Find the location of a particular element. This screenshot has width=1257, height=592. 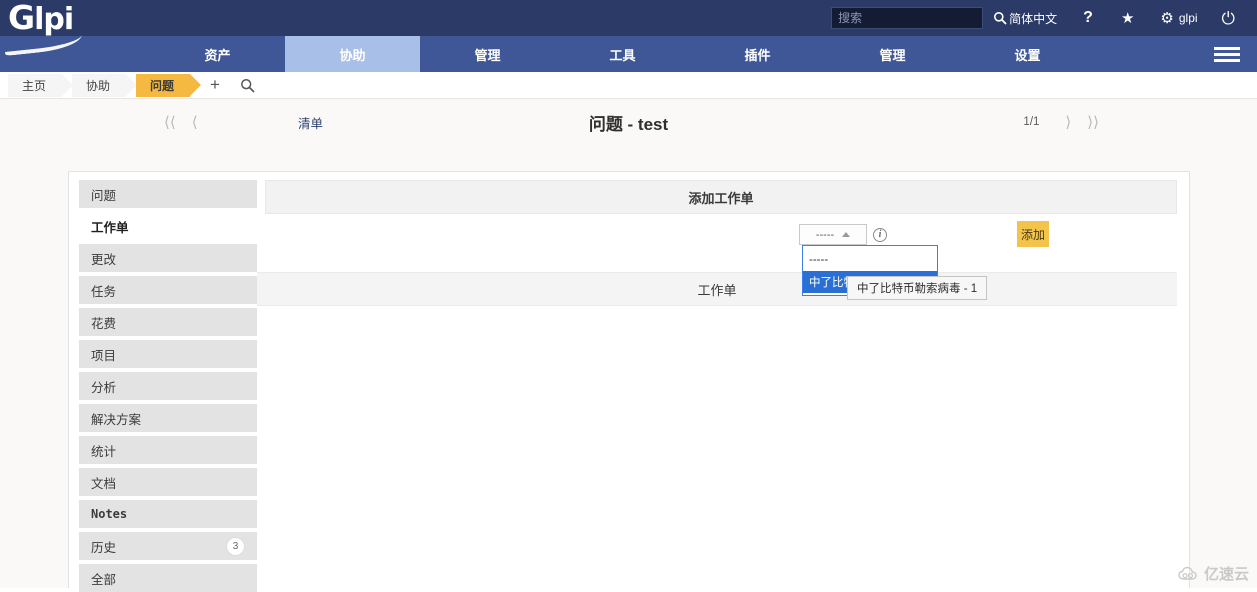

sidebar-item-notes: Notes is located at coordinates (168, 514).